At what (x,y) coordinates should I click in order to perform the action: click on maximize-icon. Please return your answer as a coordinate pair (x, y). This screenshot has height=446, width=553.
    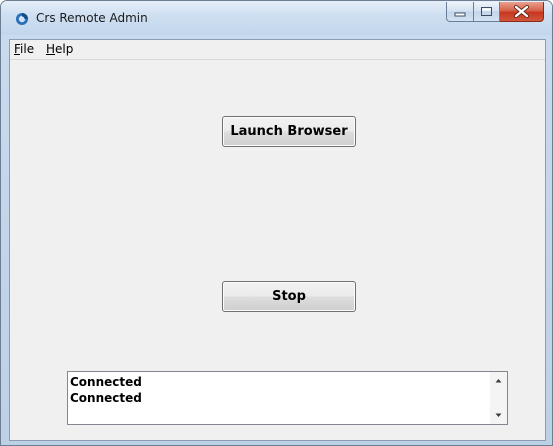
    Looking at the image, I should click on (486, 11).